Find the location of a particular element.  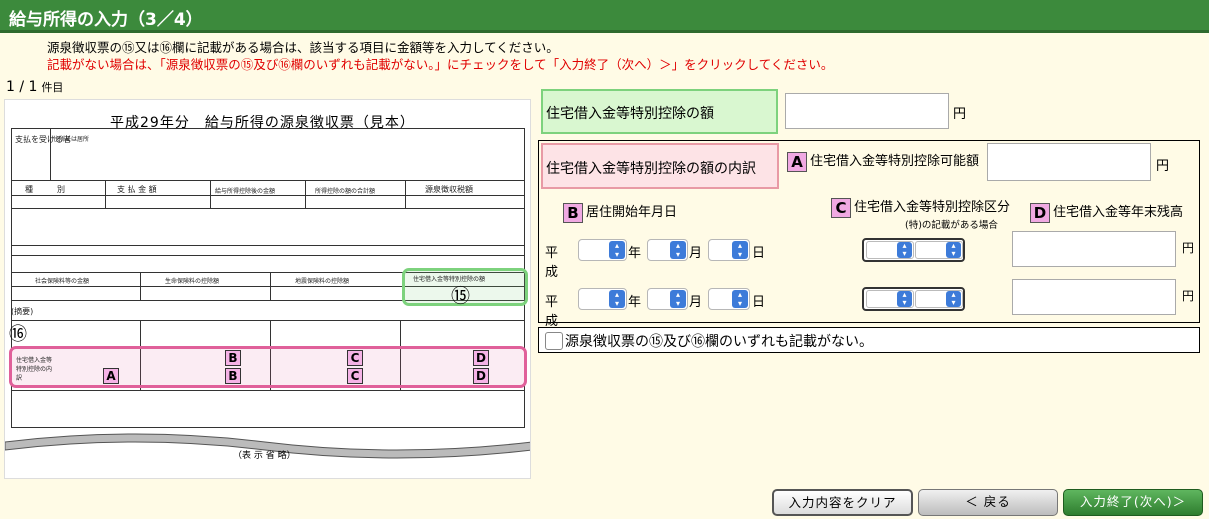

record-count-unit: 件目 is located at coordinates (52, 87).